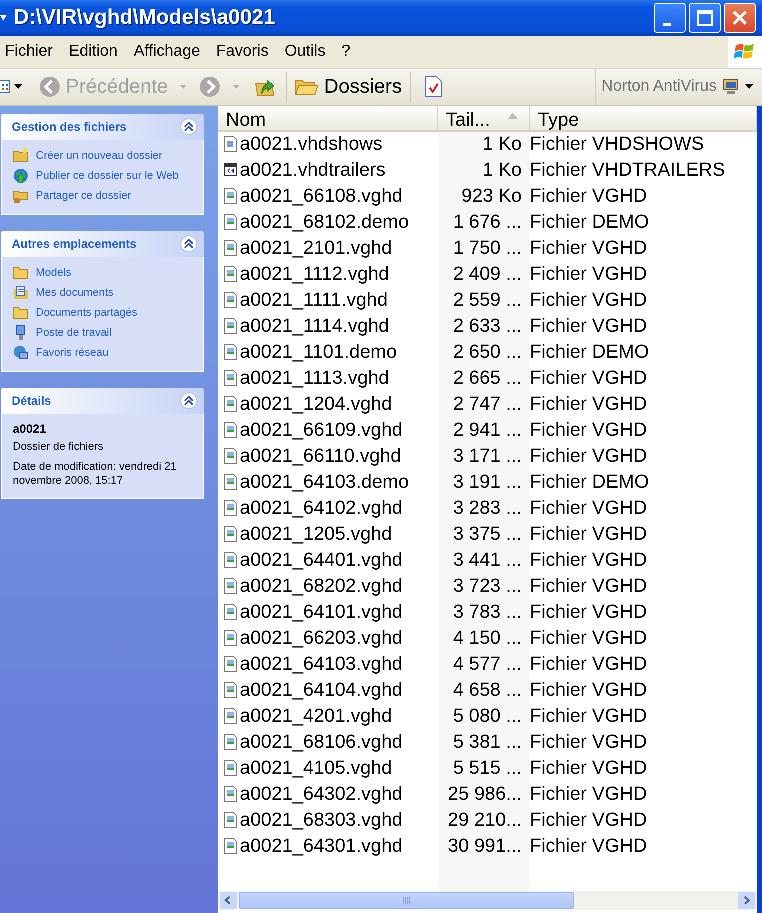  What do you see at coordinates (328, 587) in the screenshot?
I see `file-name-cell: a0021_68202.vghd` at bounding box center [328, 587].